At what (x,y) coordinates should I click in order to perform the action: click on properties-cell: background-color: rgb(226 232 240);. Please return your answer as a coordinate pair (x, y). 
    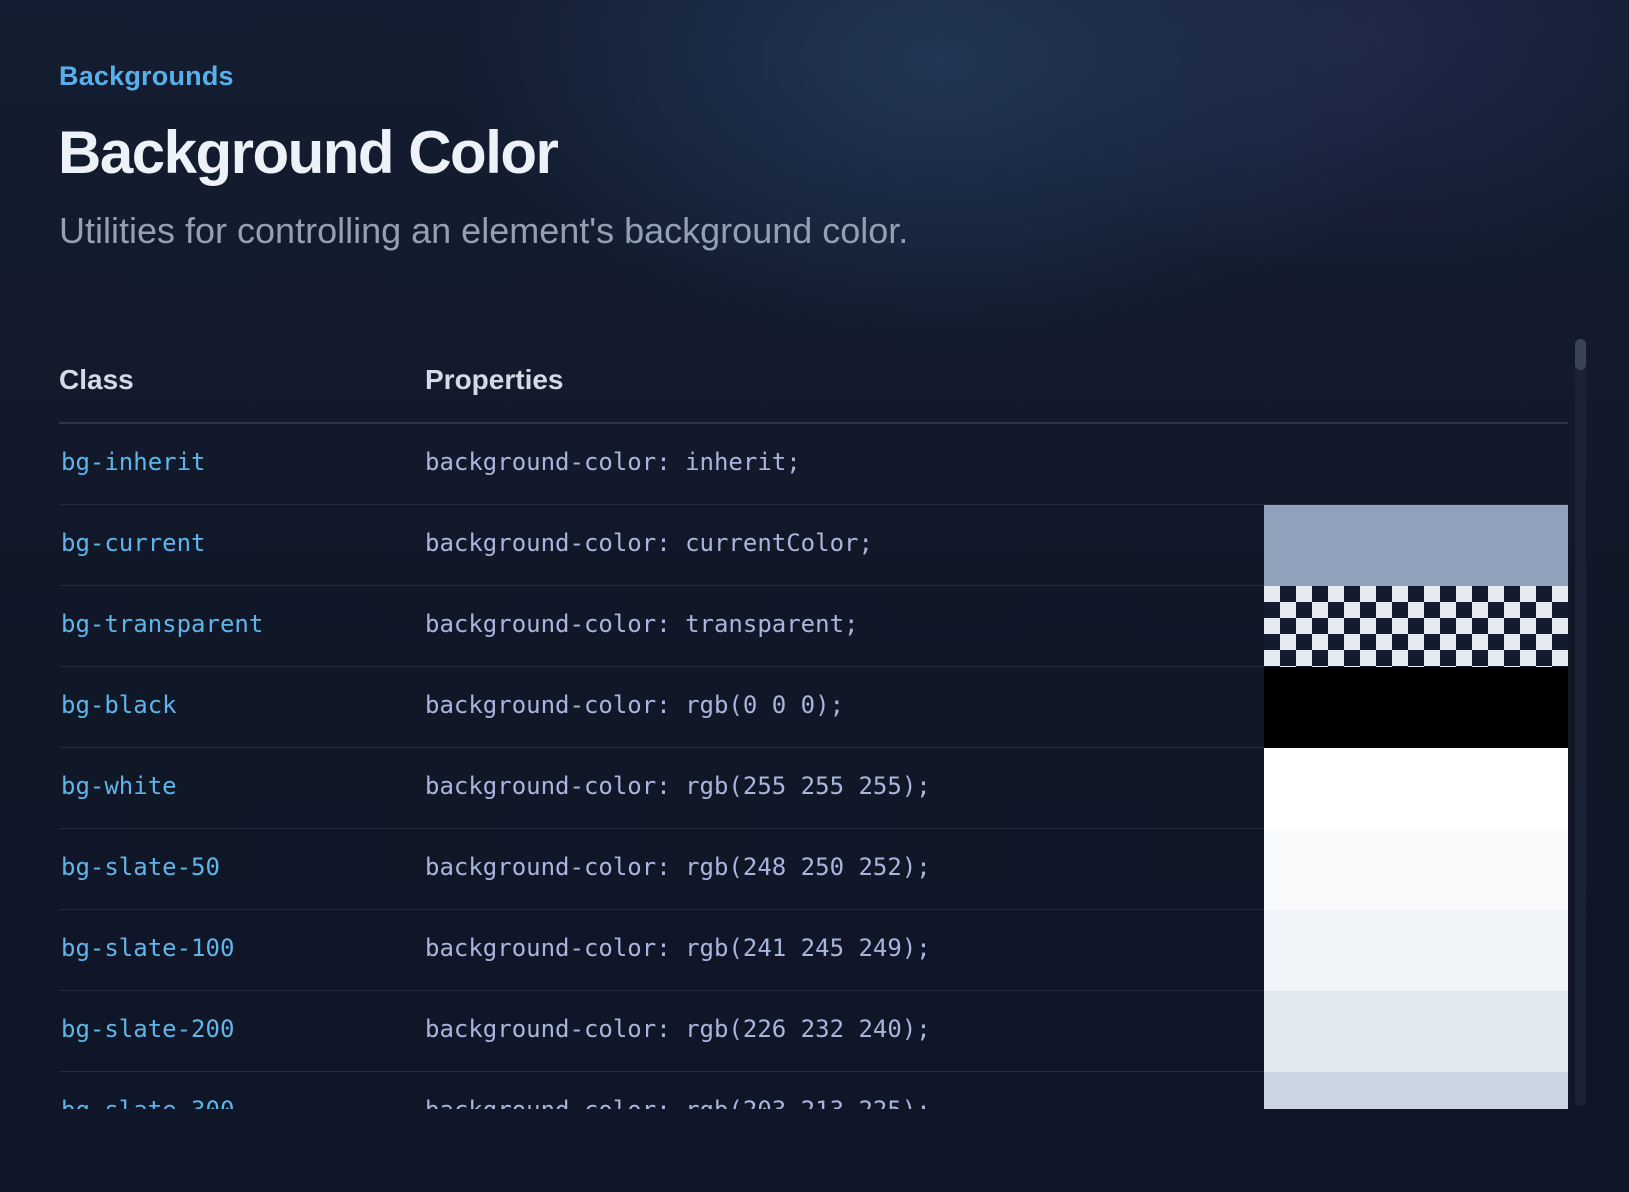
    Looking at the image, I should click on (678, 1029).